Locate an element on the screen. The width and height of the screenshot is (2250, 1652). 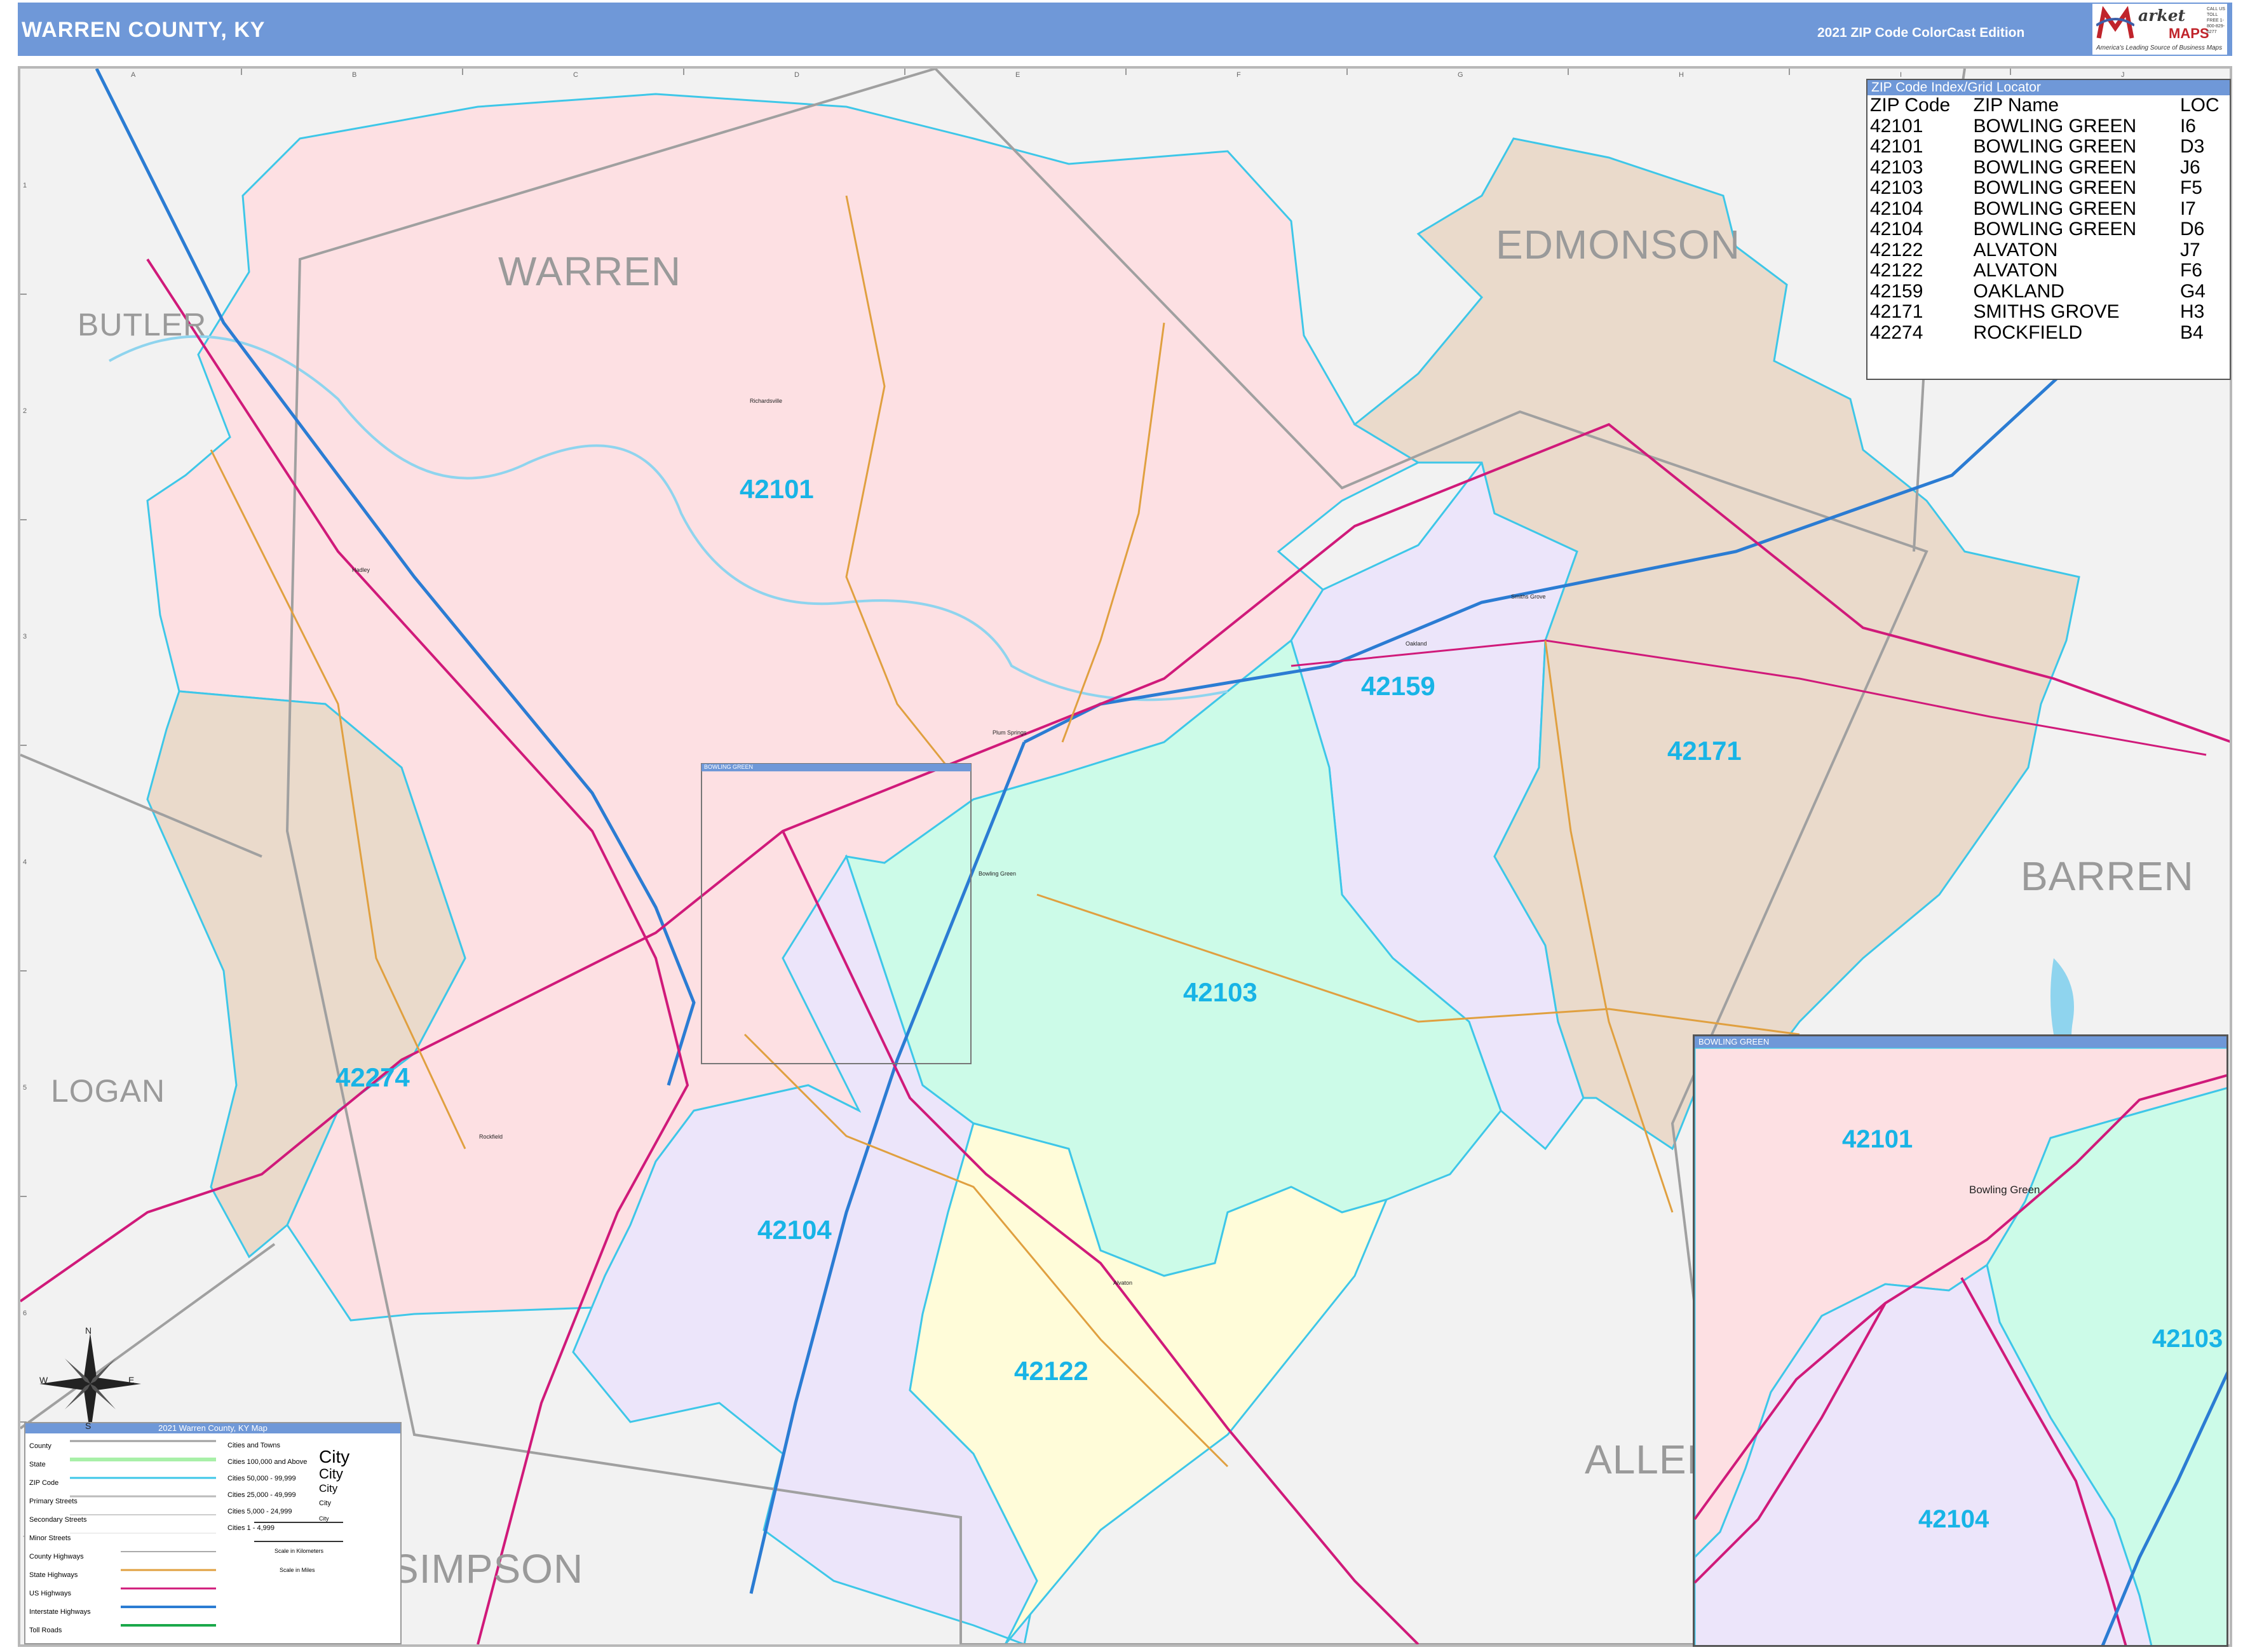
grid-number-6: 6 is located at coordinates (25, 1313).